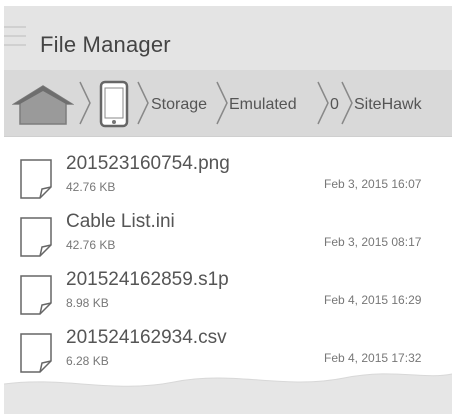 Image resolution: width=452 pixels, height=414 pixels. What do you see at coordinates (146, 337) in the screenshot?
I see `file-name: 201524162934.csv` at bounding box center [146, 337].